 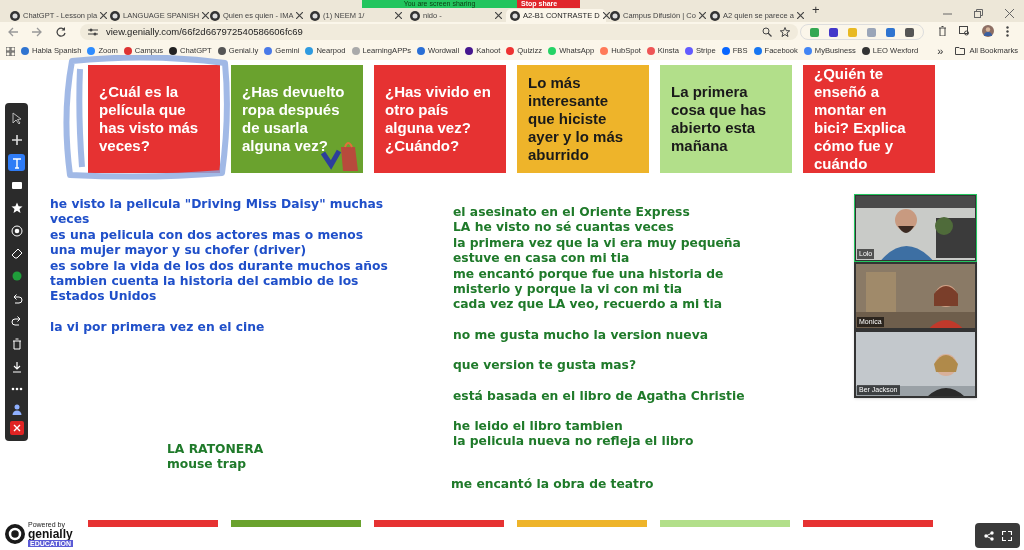 I want to click on reload-icon, so click(x=61, y=32).